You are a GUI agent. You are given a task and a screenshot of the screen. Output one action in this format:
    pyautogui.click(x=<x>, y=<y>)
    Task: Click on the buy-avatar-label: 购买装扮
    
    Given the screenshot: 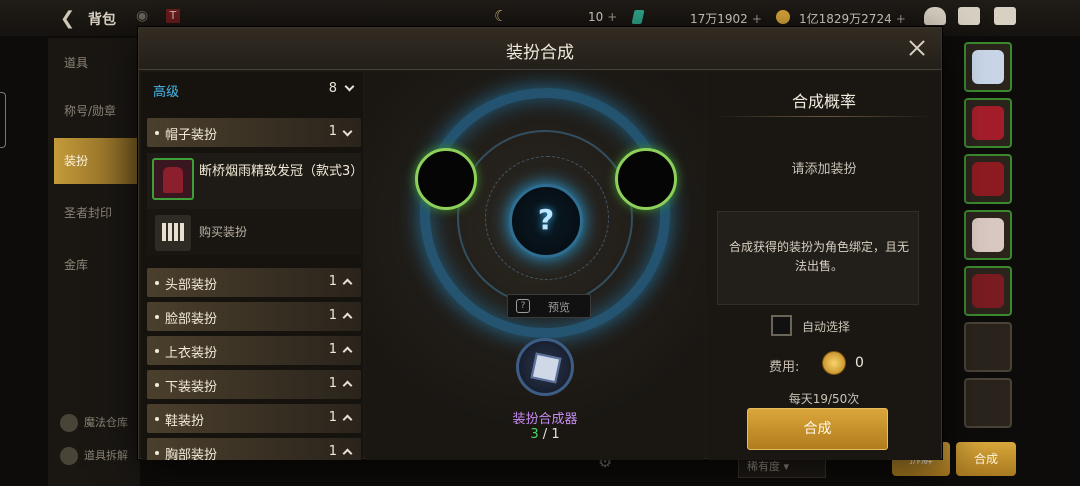 What is the action you would take?
    pyautogui.click(x=223, y=232)
    